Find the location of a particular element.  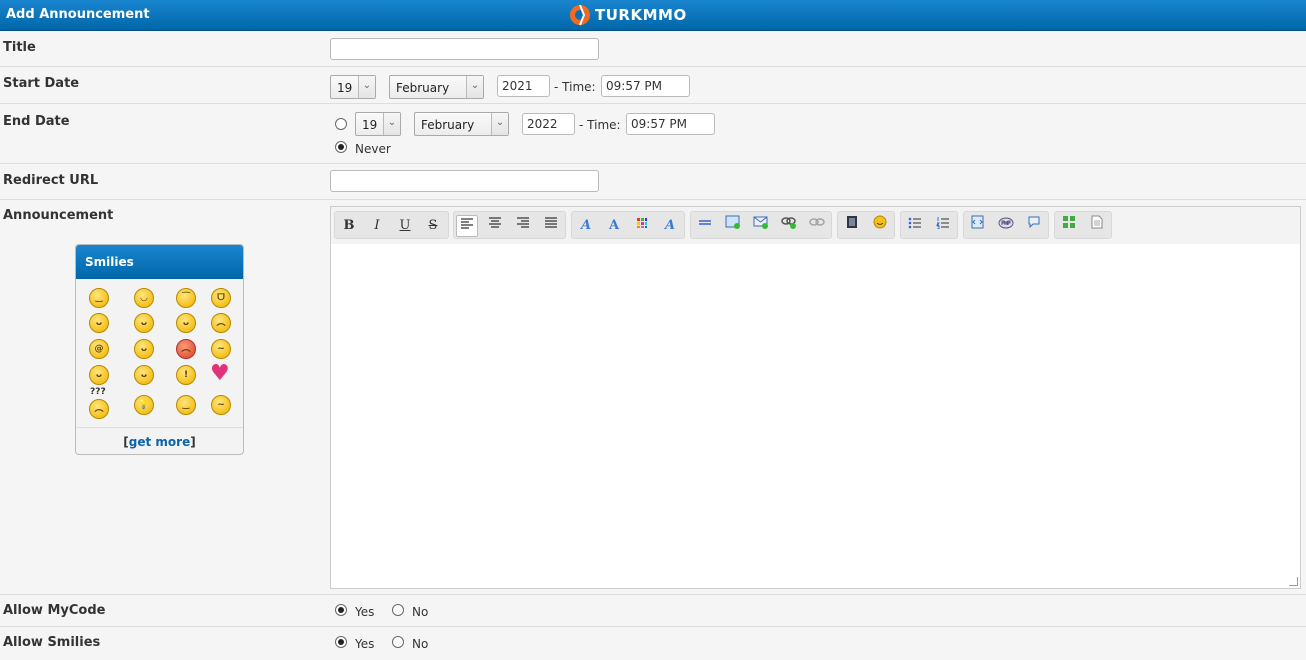

allow-mycode-row: Allow MyCode Yes No is located at coordinates (653, 611).